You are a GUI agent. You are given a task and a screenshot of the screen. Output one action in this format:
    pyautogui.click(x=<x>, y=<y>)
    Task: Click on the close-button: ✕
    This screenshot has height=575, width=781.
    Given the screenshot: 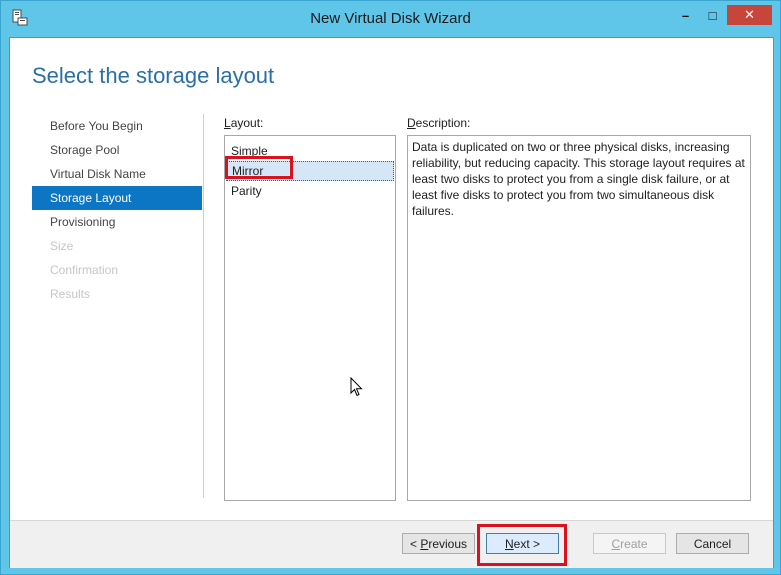 What is the action you would take?
    pyautogui.click(x=749, y=15)
    